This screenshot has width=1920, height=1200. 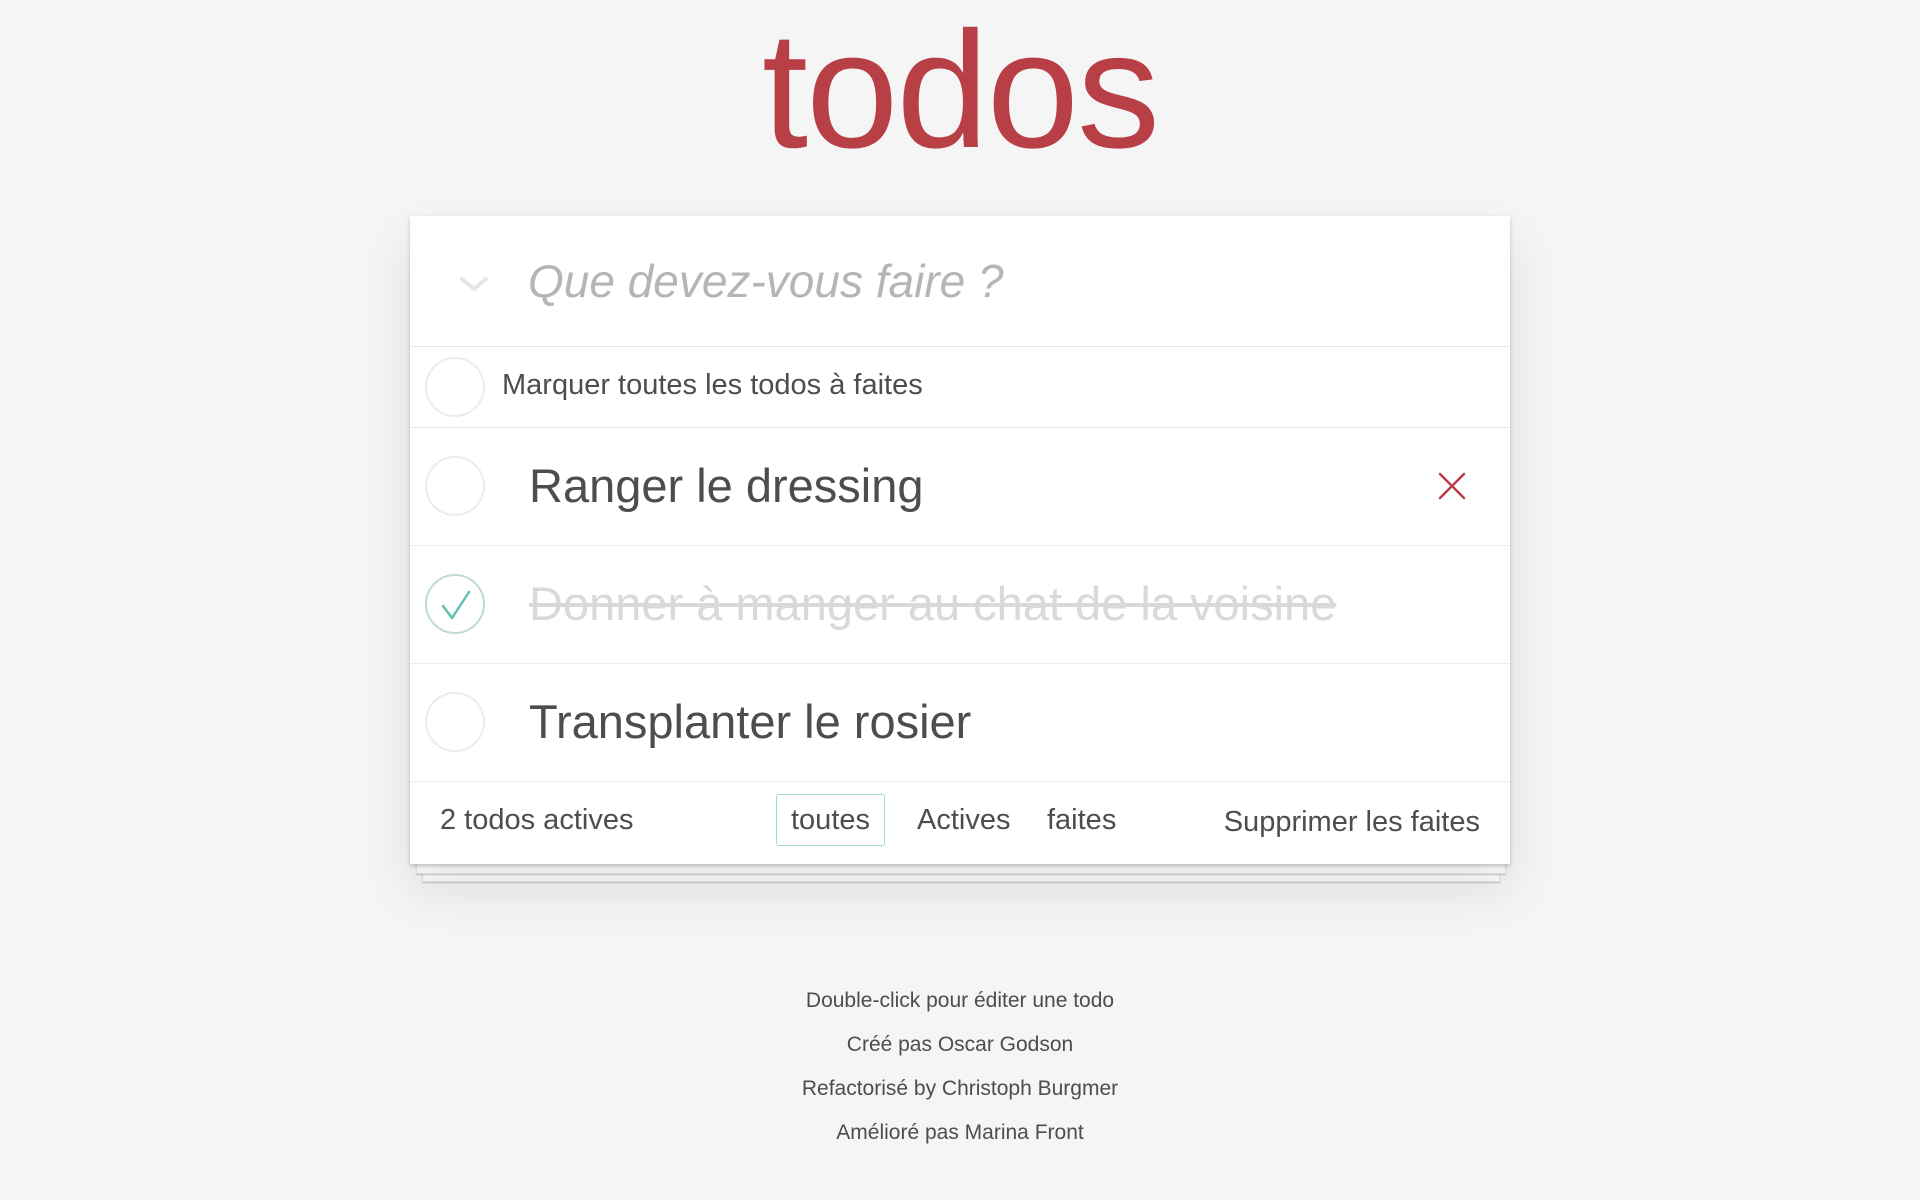 What do you see at coordinates (1352, 822) in the screenshot?
I see `clear-completed-button: Supprimer les faites` at bounding box center [1352, 822].